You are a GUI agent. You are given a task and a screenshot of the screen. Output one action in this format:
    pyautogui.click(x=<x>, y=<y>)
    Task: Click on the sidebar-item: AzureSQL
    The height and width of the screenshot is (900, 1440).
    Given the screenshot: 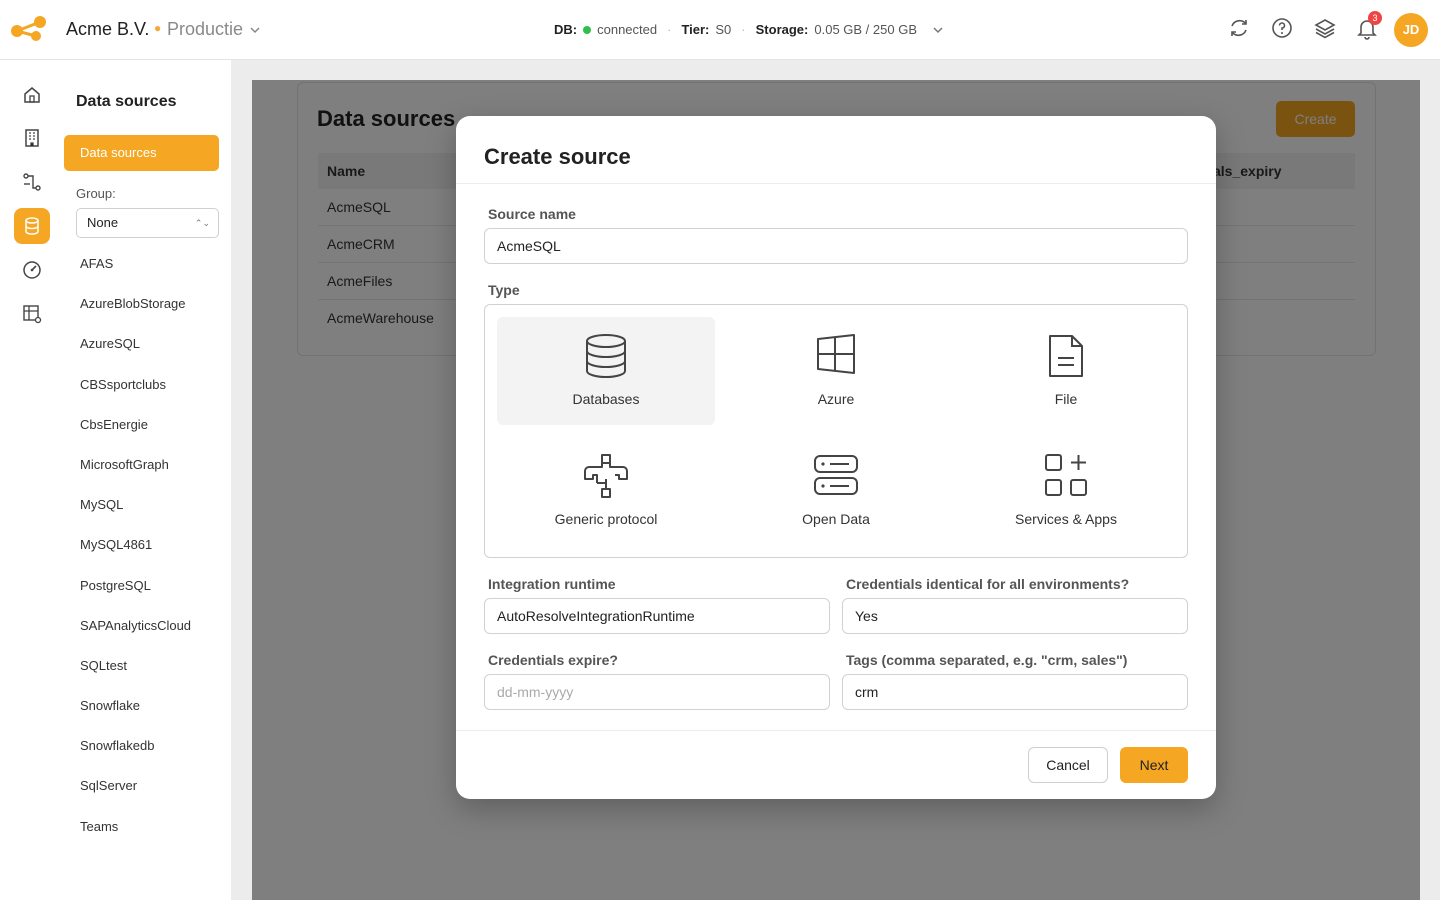 What is the action you would take?
    pyautogui.click(x=135, y=354)
    